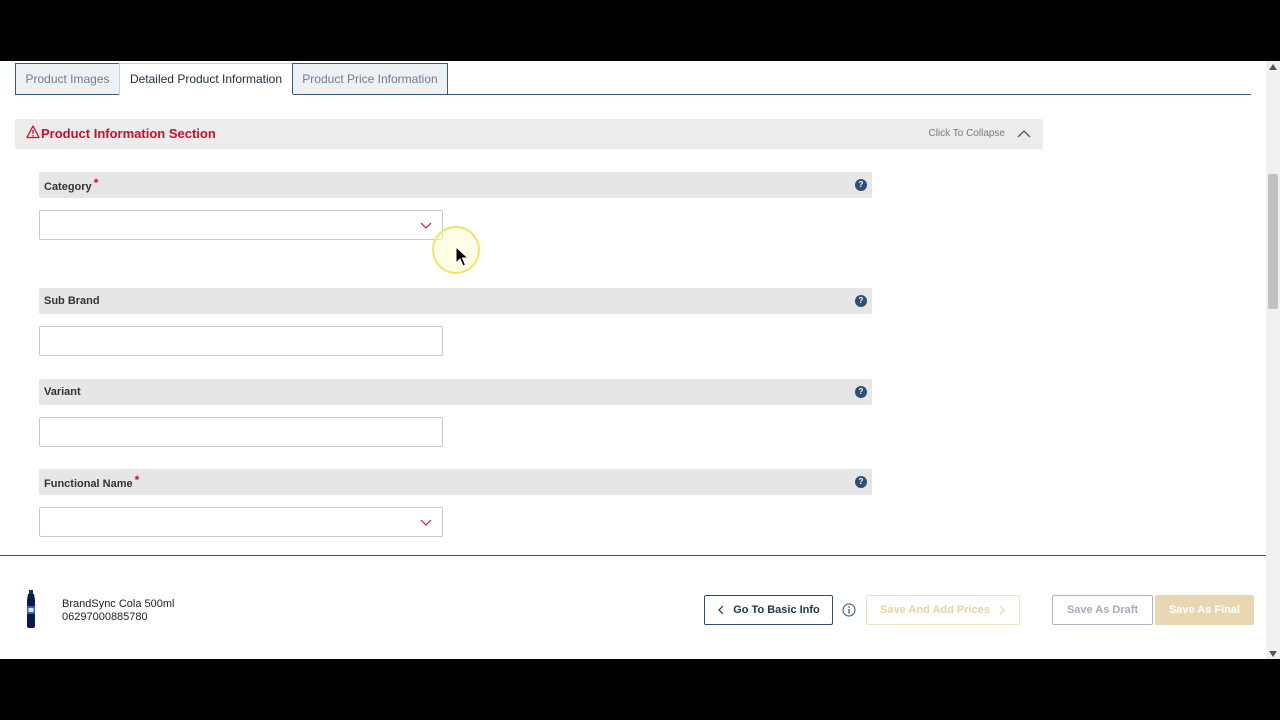 The height and width of the screenshot is (720, 1280). I want to click on field-label-sub-brand: Sub Brand ?, so click(455, 301).